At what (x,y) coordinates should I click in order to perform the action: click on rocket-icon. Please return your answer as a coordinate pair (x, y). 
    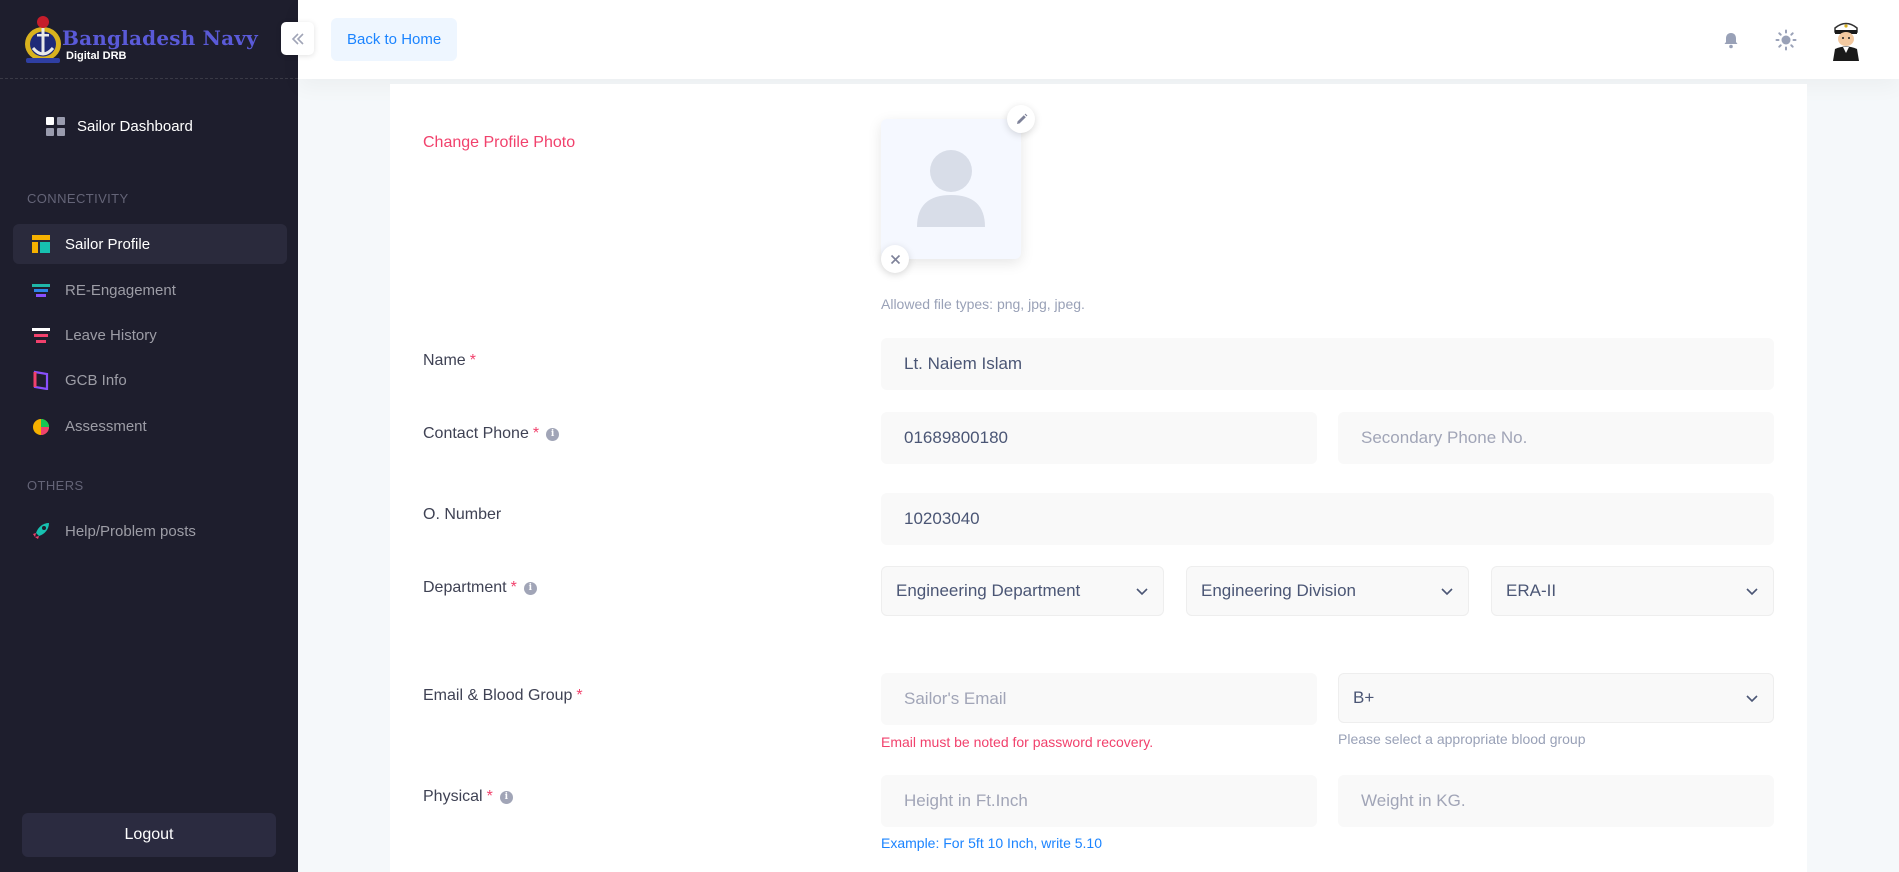
    Looking at the image, I should click on (41, 531).